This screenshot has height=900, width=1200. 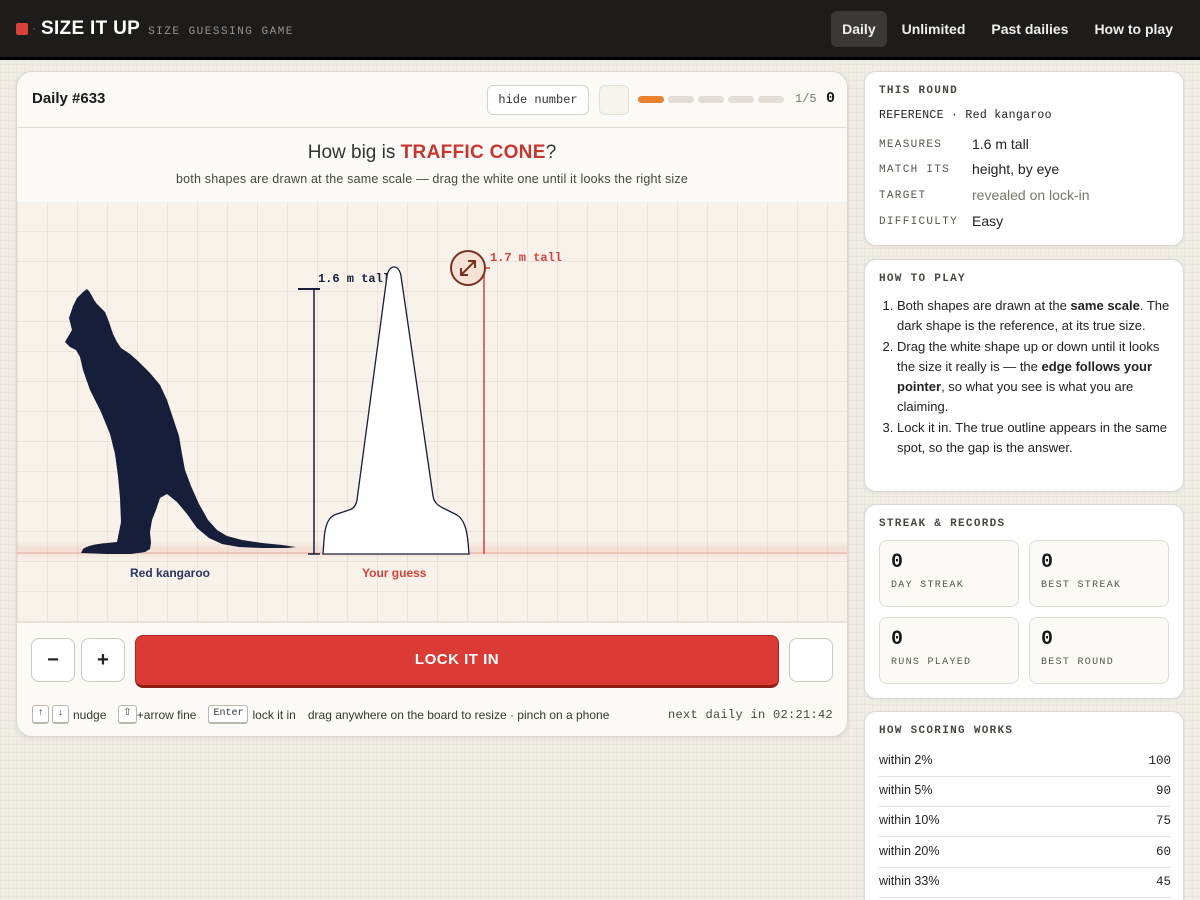 I want to click on logo-square-icon, so click(x=22, y=29).